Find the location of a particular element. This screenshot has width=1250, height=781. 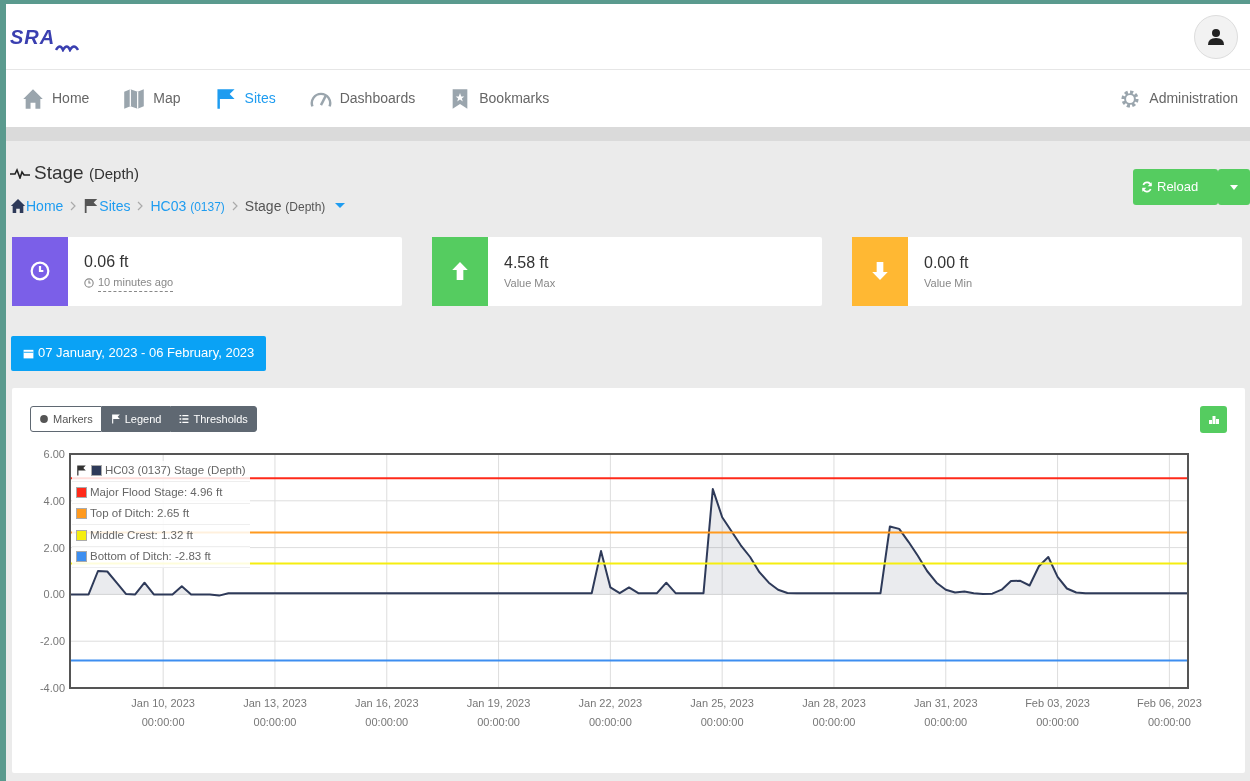

x-axis-label: Jan 22, 2023 00:00:00 is located at coordinates (610, 712).